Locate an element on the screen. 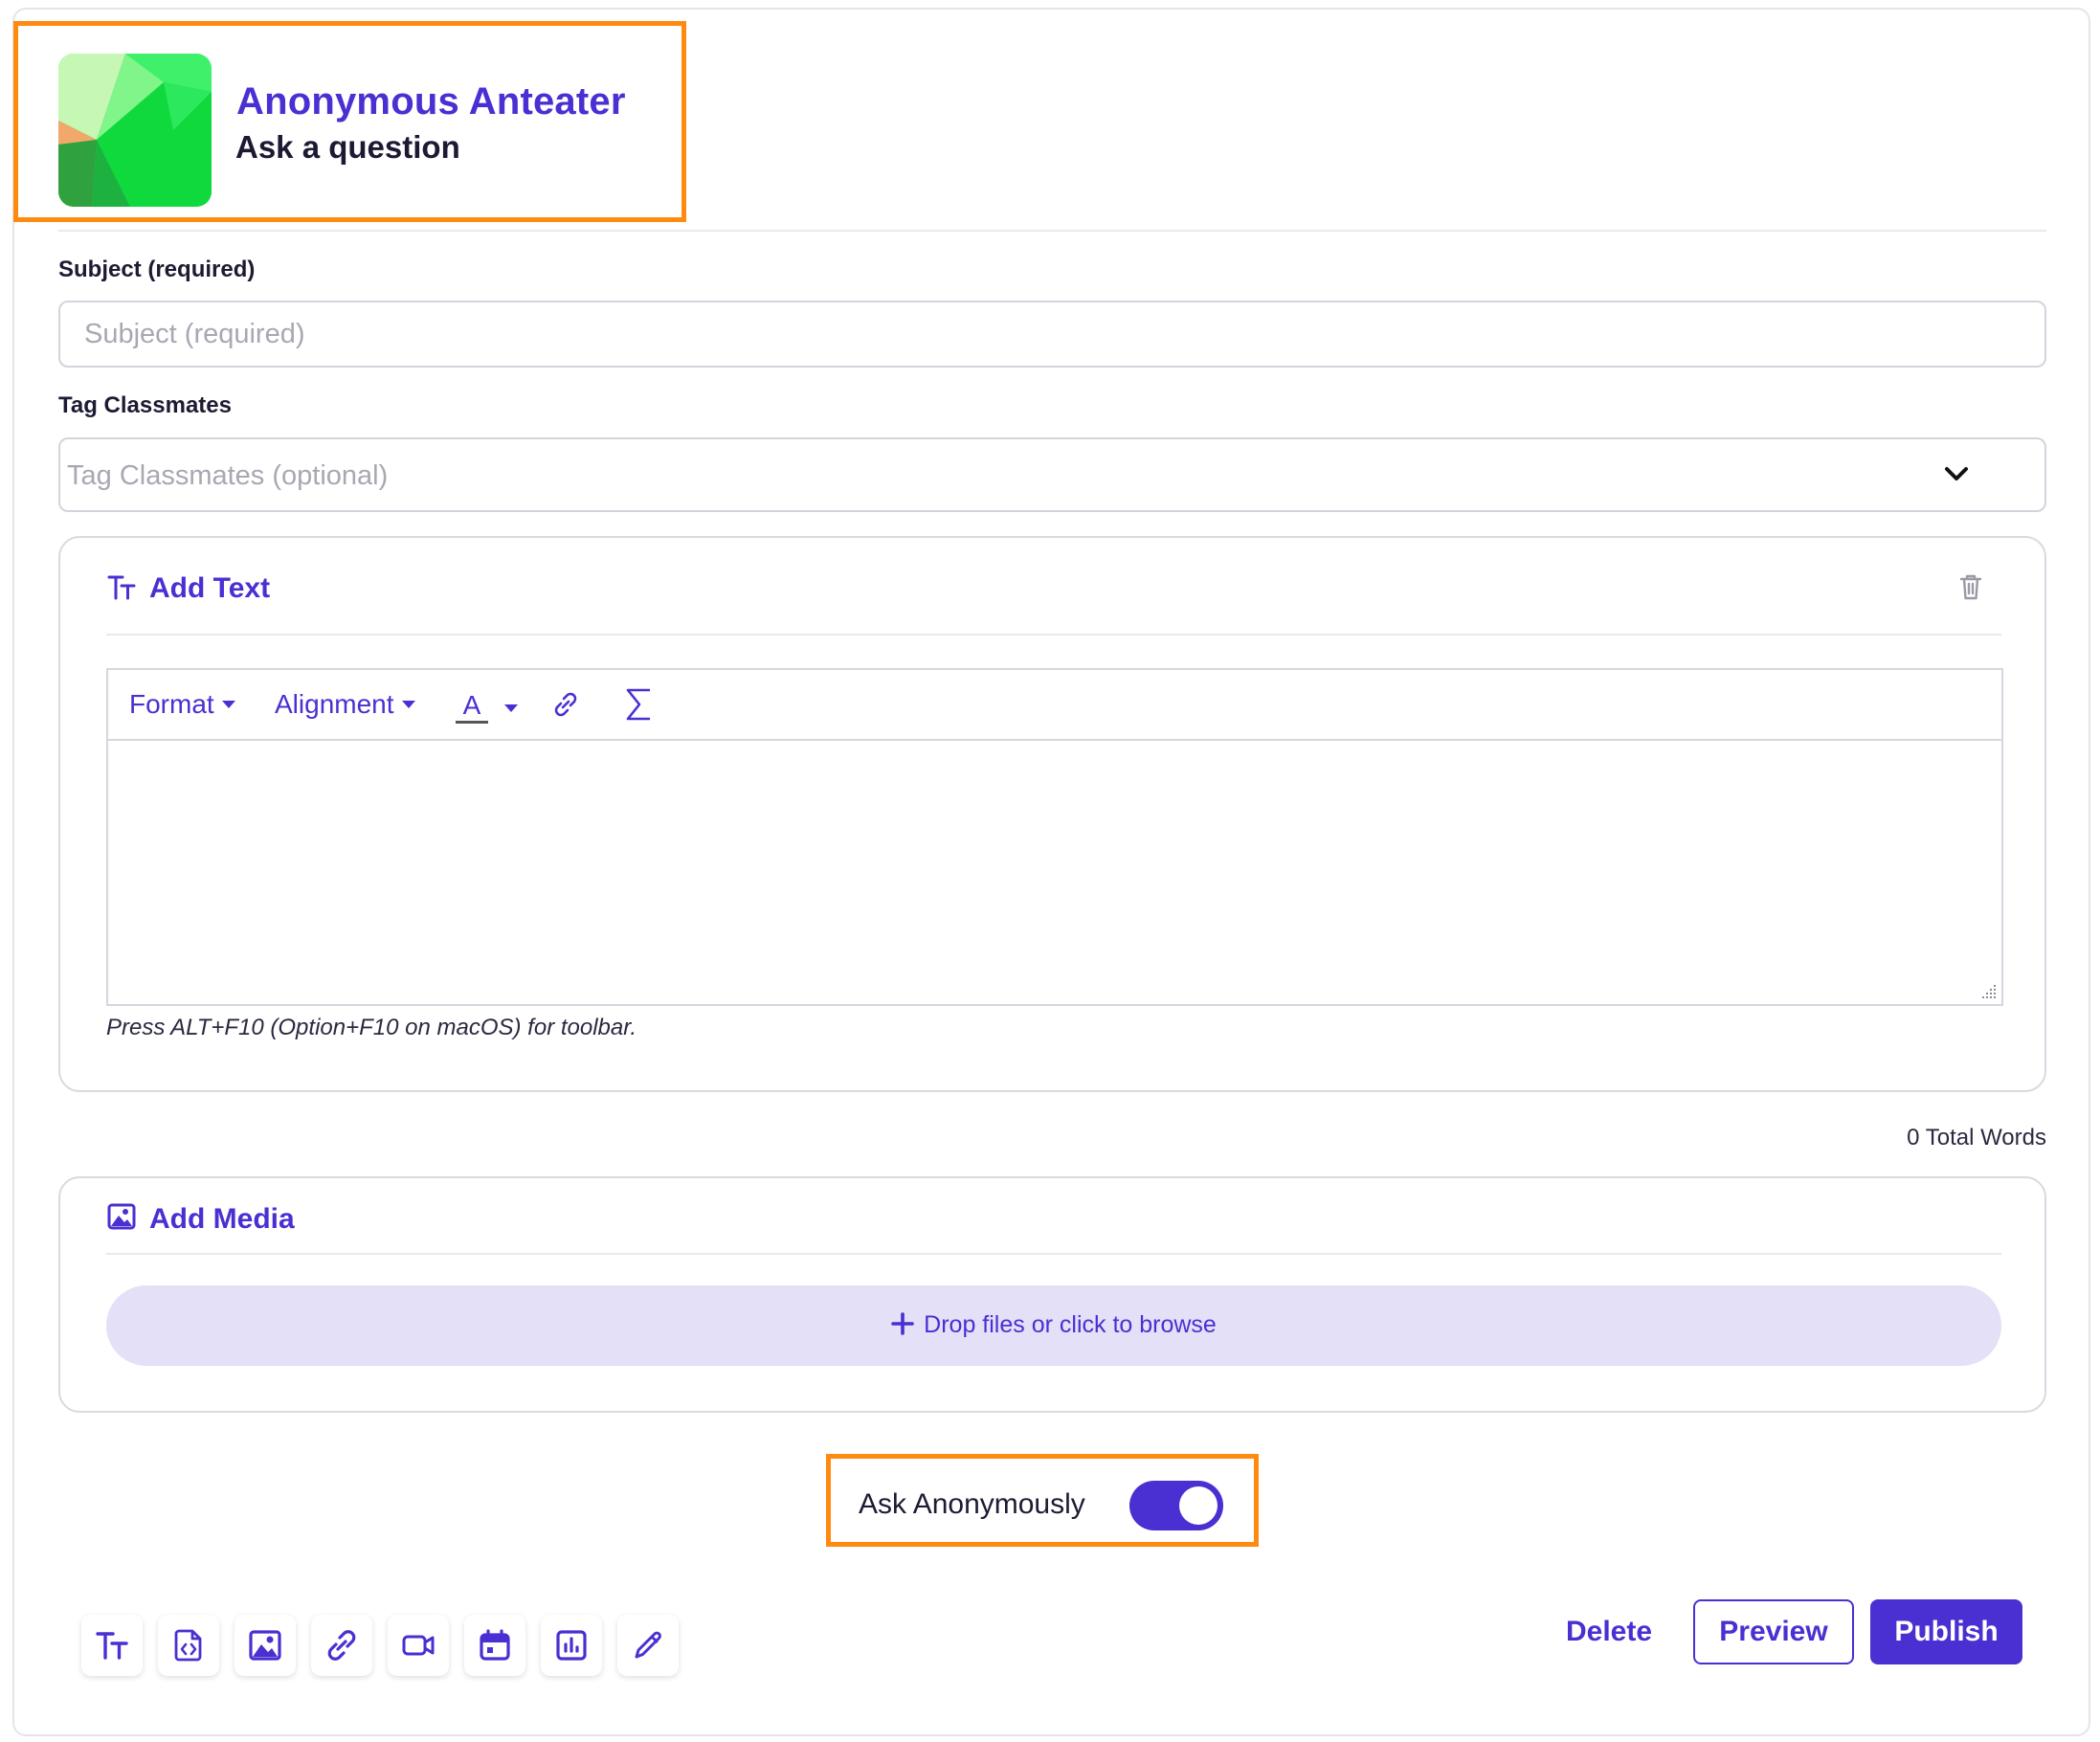 This screenshot has height=1742, width=2100. toggle-knob is located at coordinates (1198, 1505).